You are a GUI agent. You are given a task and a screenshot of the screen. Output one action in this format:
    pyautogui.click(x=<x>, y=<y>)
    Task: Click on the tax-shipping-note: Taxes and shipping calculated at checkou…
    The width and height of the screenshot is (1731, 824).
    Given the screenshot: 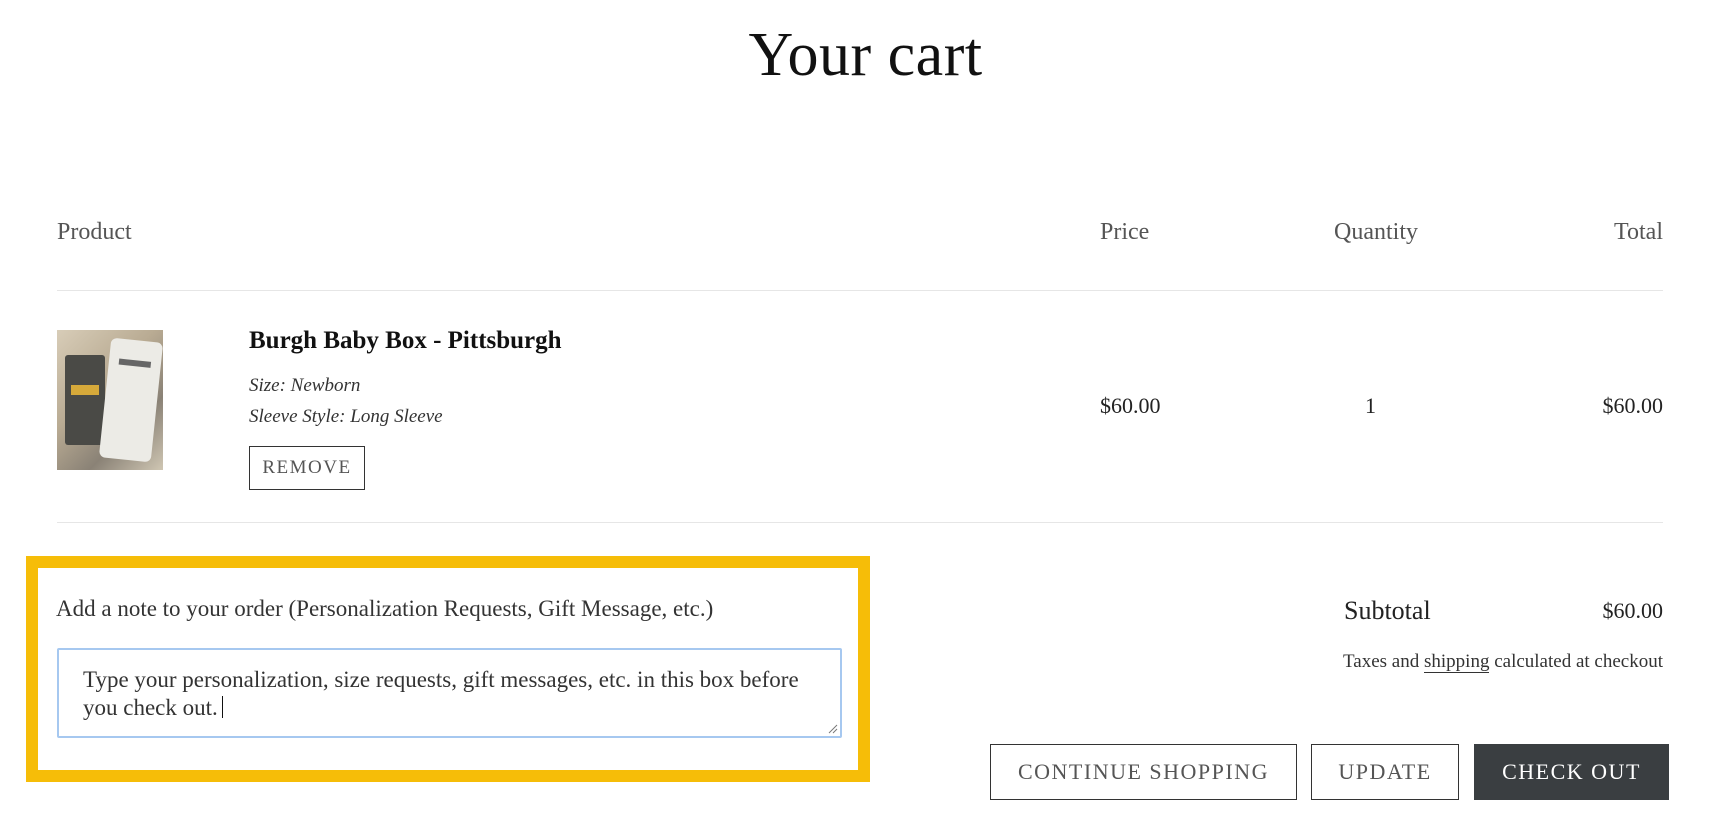 What is the action you would take?
    pyautogui.click(x=1503, y=662)
    